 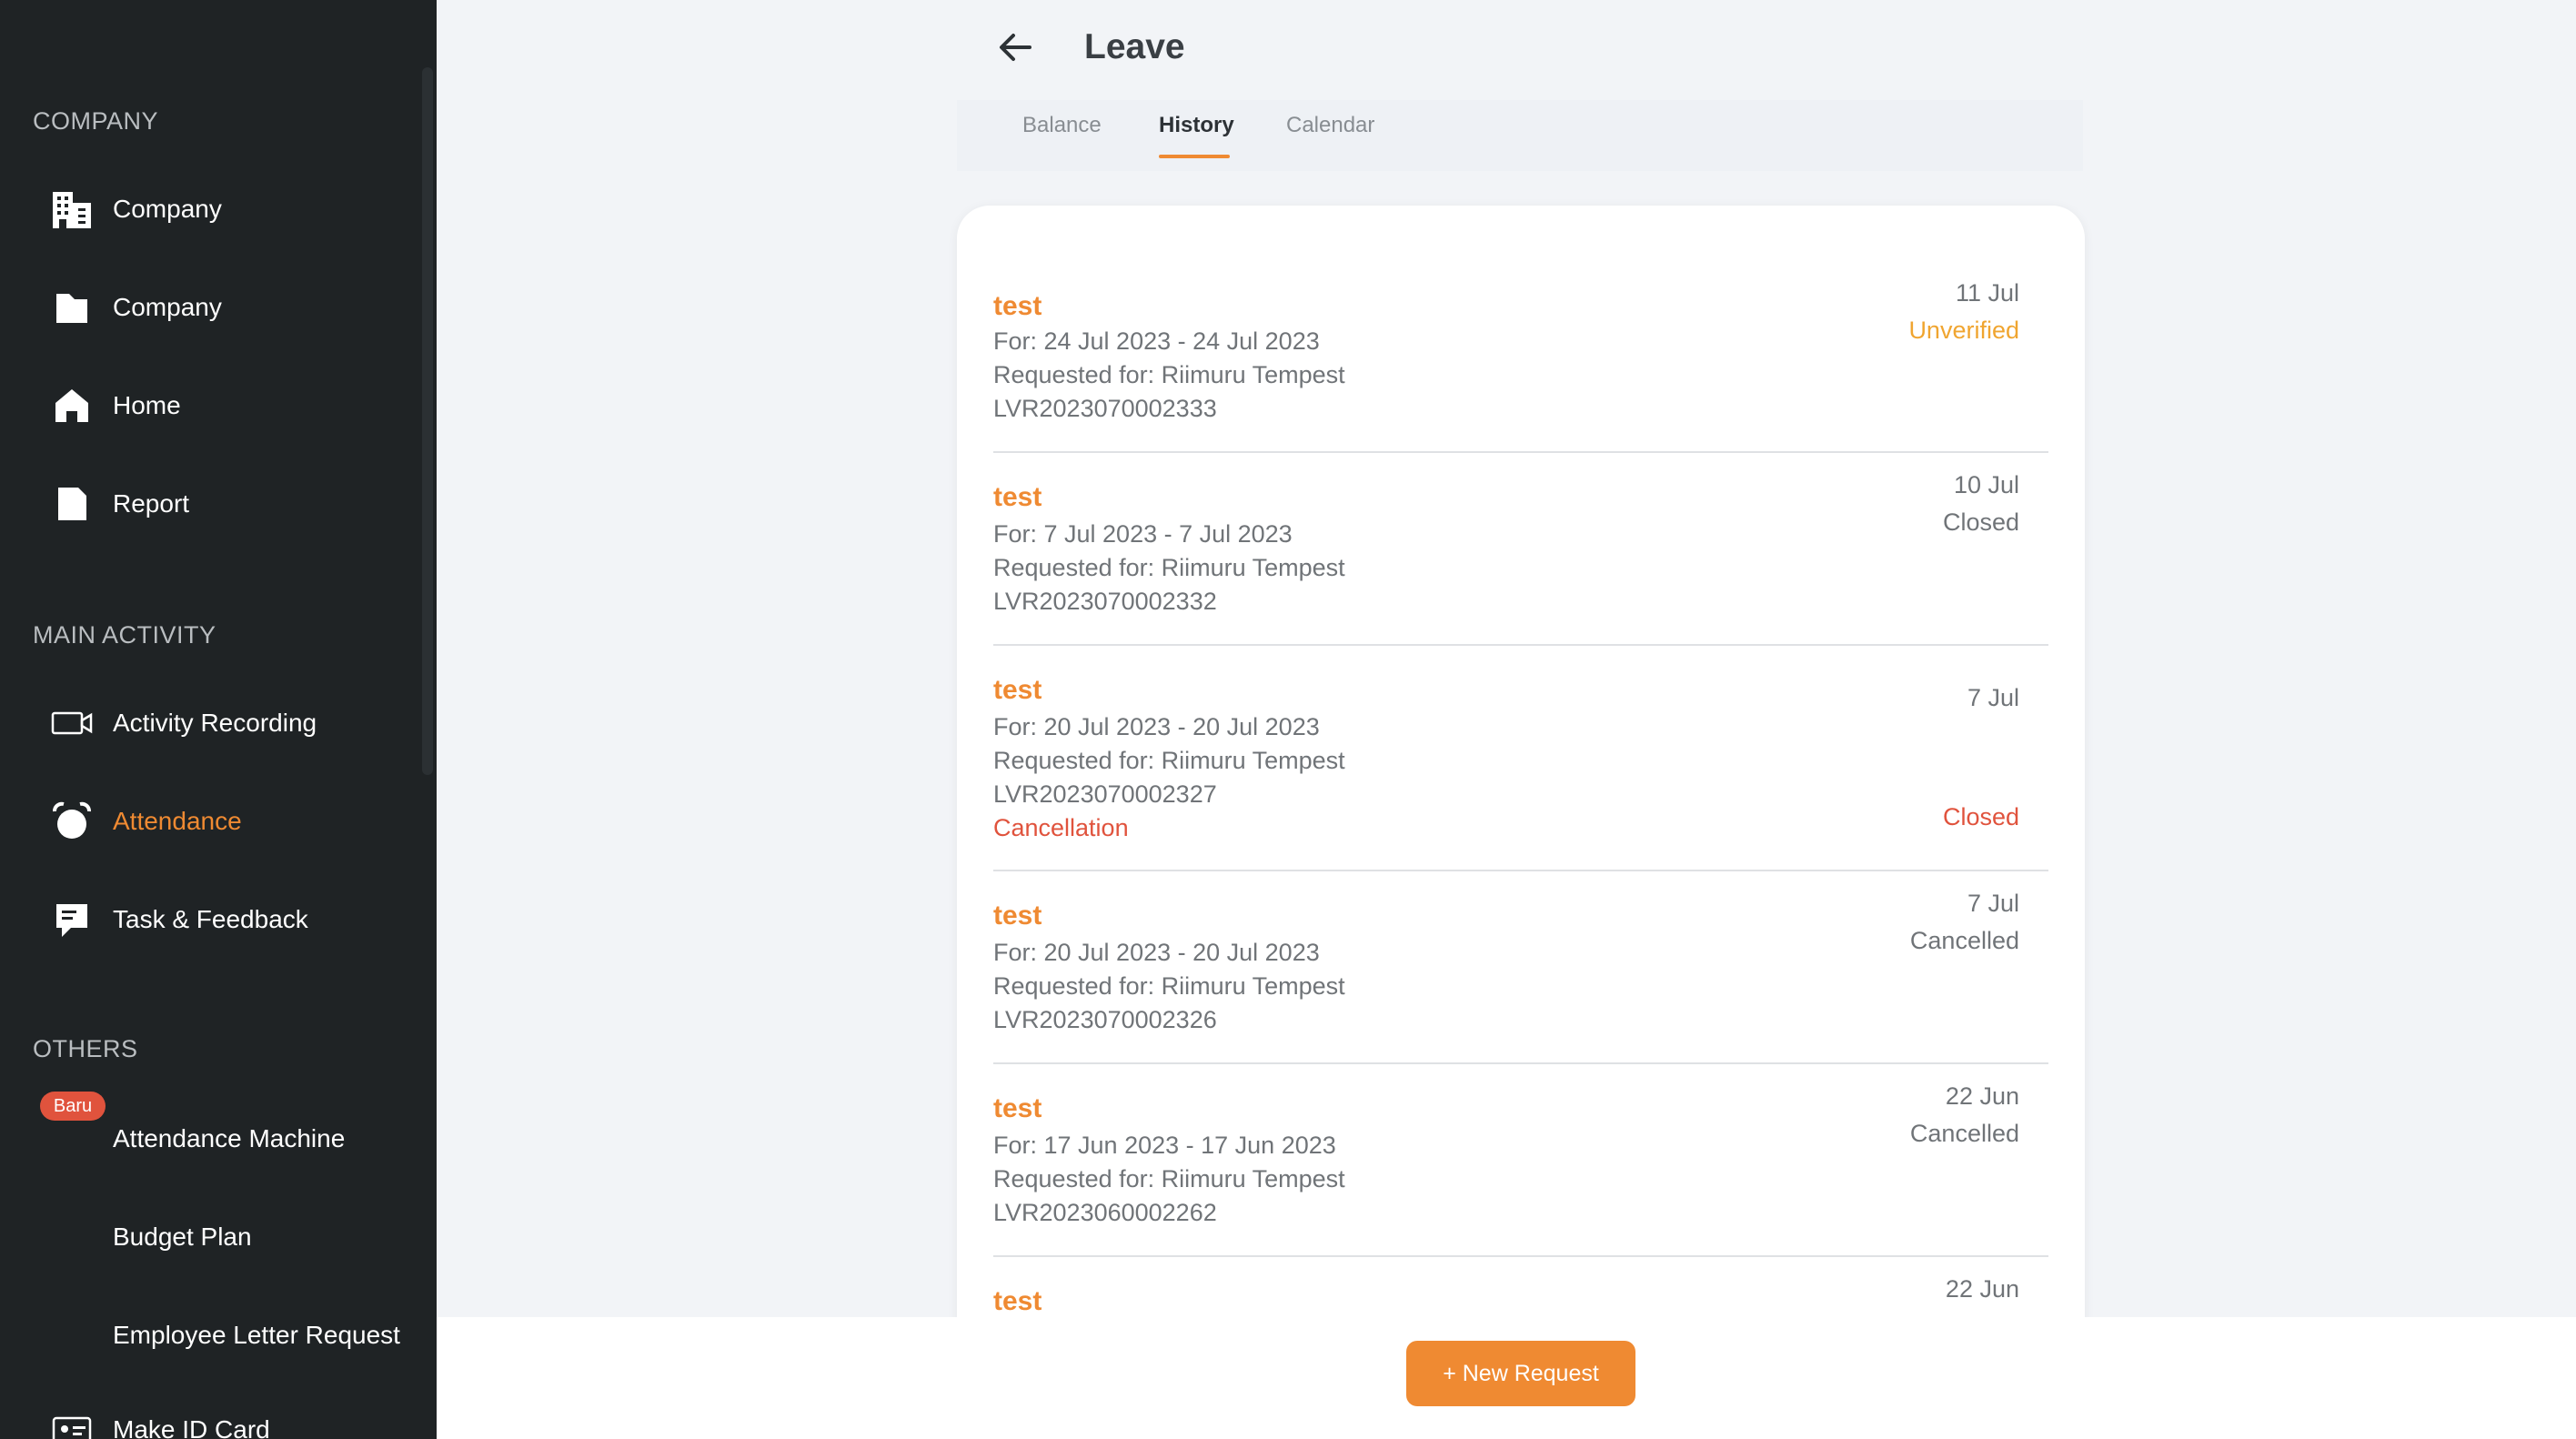 What do you see at coordinates (1061, 827) in the screenshot?
I see `leave-type-cancellation: Cancellation` at bounding box center [1061, 827].